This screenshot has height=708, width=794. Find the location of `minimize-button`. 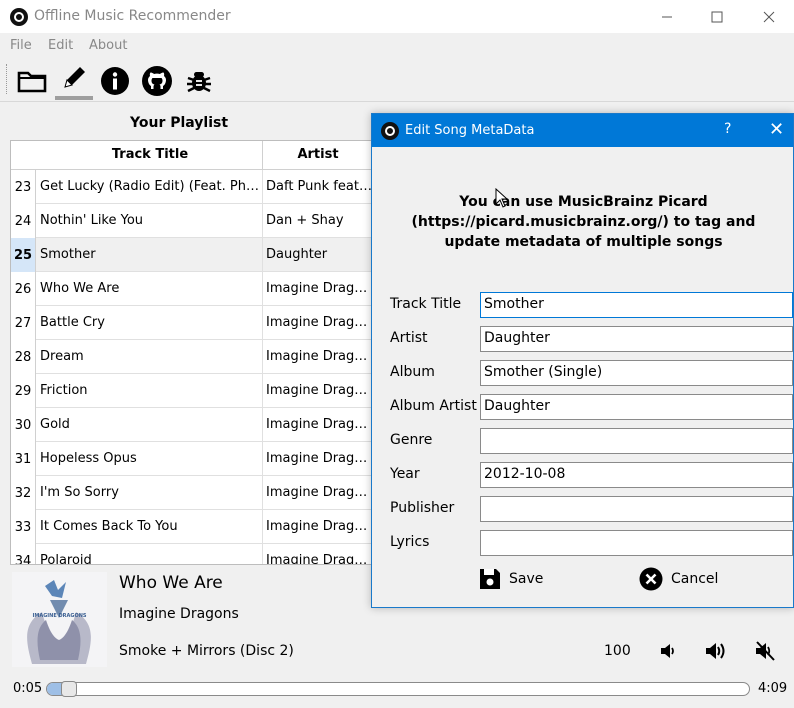

minimize-button is located at coordinates (667, 16).